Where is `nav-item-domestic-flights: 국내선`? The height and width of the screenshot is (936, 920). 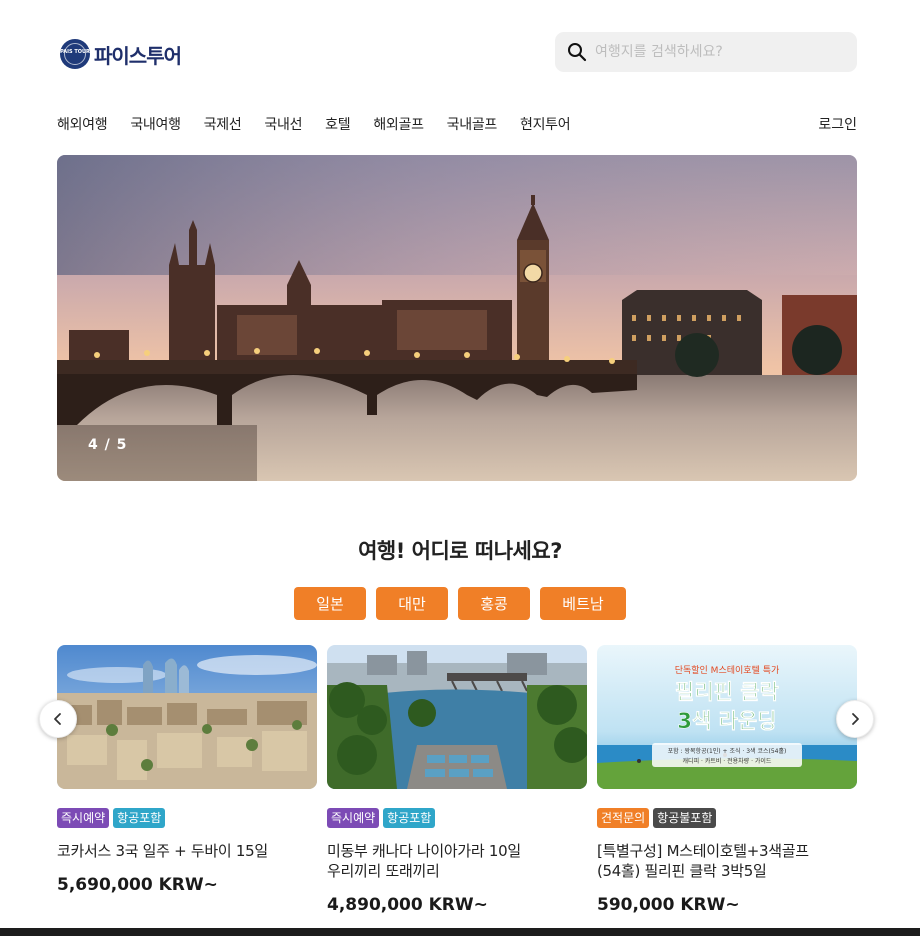
nav-item-domestic-flights: 국내선 is located at coordinates (283, 126).